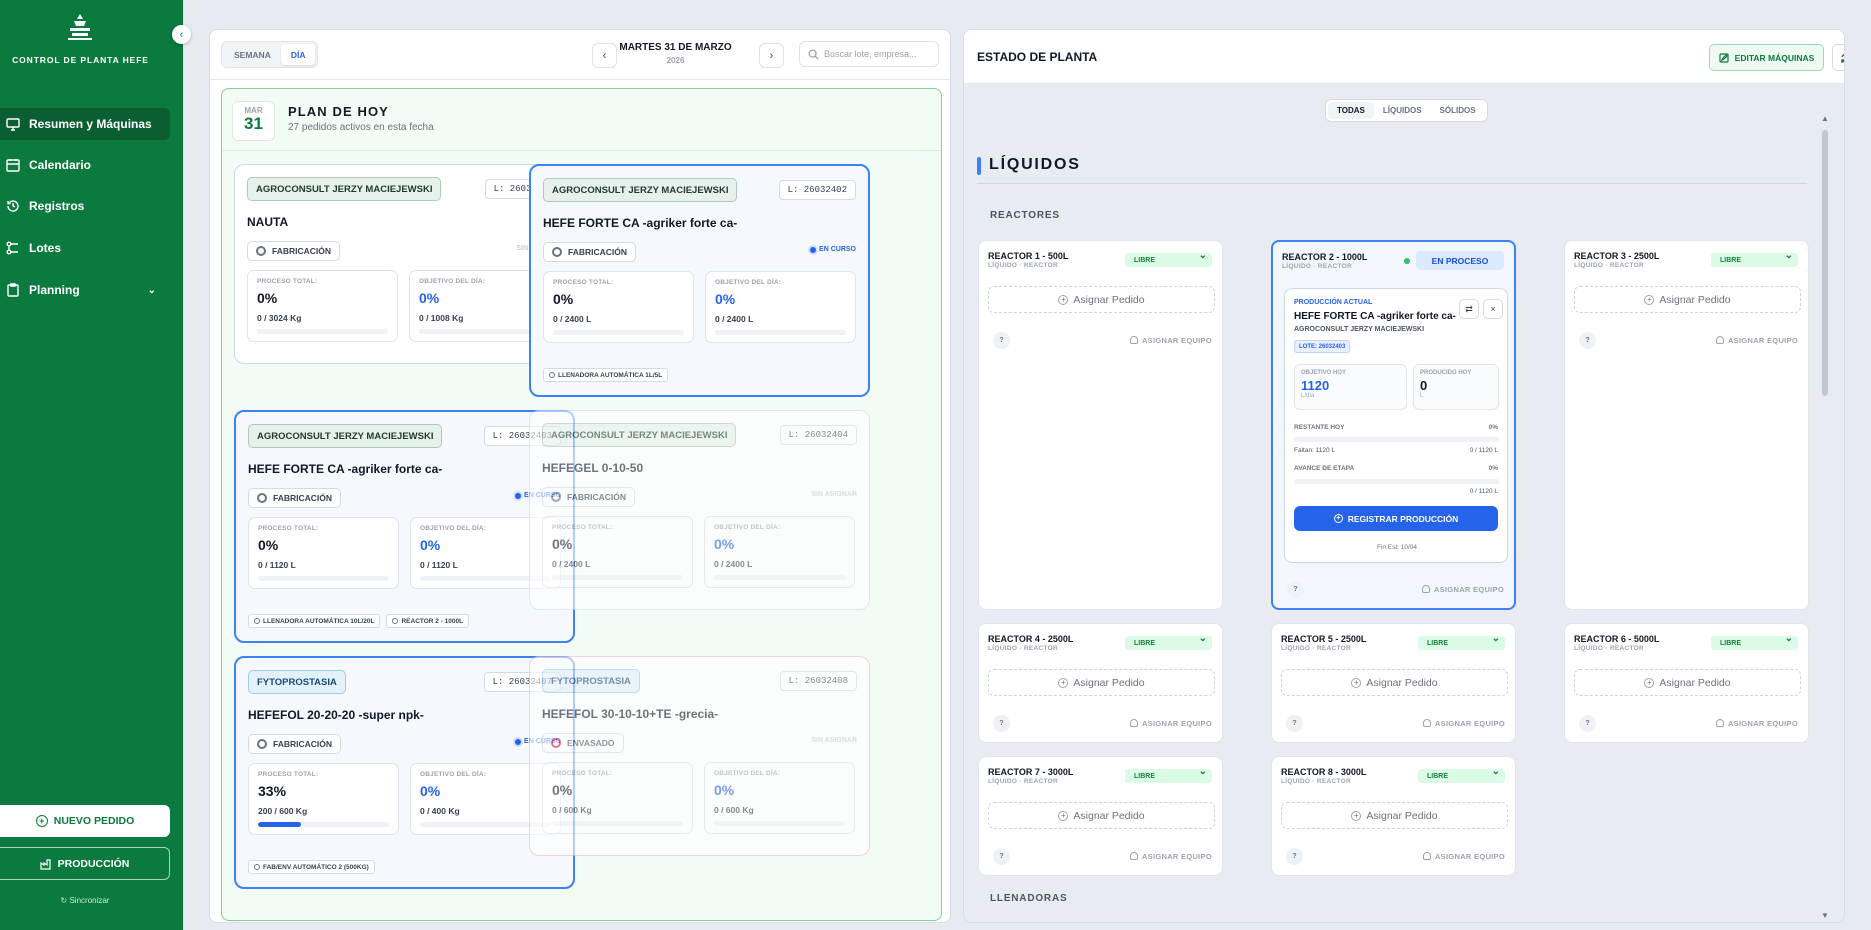 The height and width of the screenshot is (930, 1871). What do you see at coordinates (1838, 57) in the screenshot?
I see `refresh-button` at bounding box center [1838, 57].